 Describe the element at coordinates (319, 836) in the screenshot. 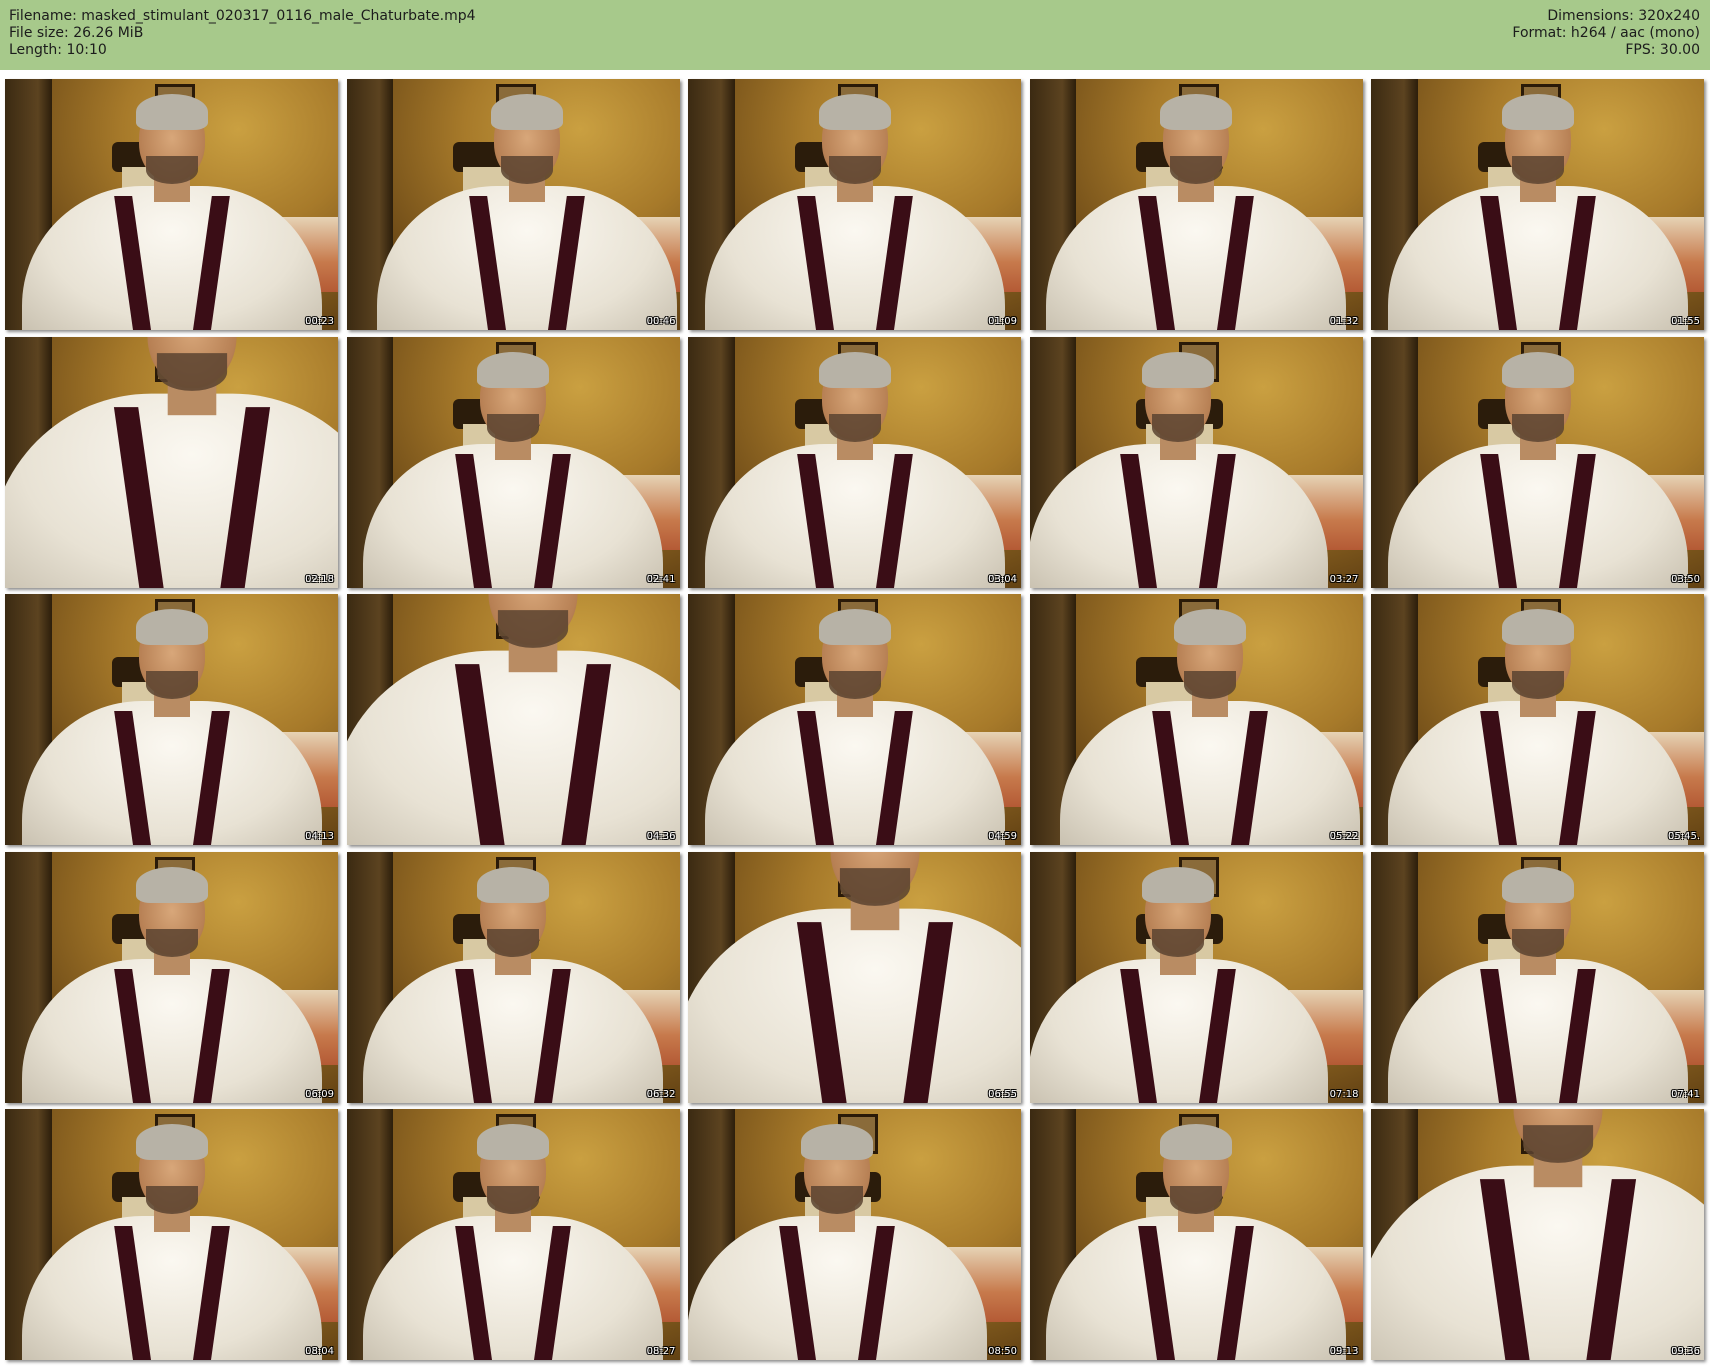

I see `thumbnail-timestamp: 04:13` at that location.